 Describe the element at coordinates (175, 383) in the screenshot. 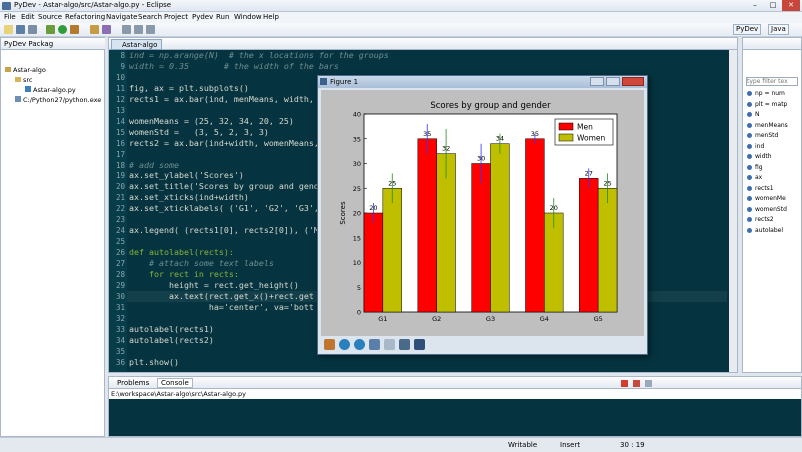

I see `tab-console: Console` at that location.